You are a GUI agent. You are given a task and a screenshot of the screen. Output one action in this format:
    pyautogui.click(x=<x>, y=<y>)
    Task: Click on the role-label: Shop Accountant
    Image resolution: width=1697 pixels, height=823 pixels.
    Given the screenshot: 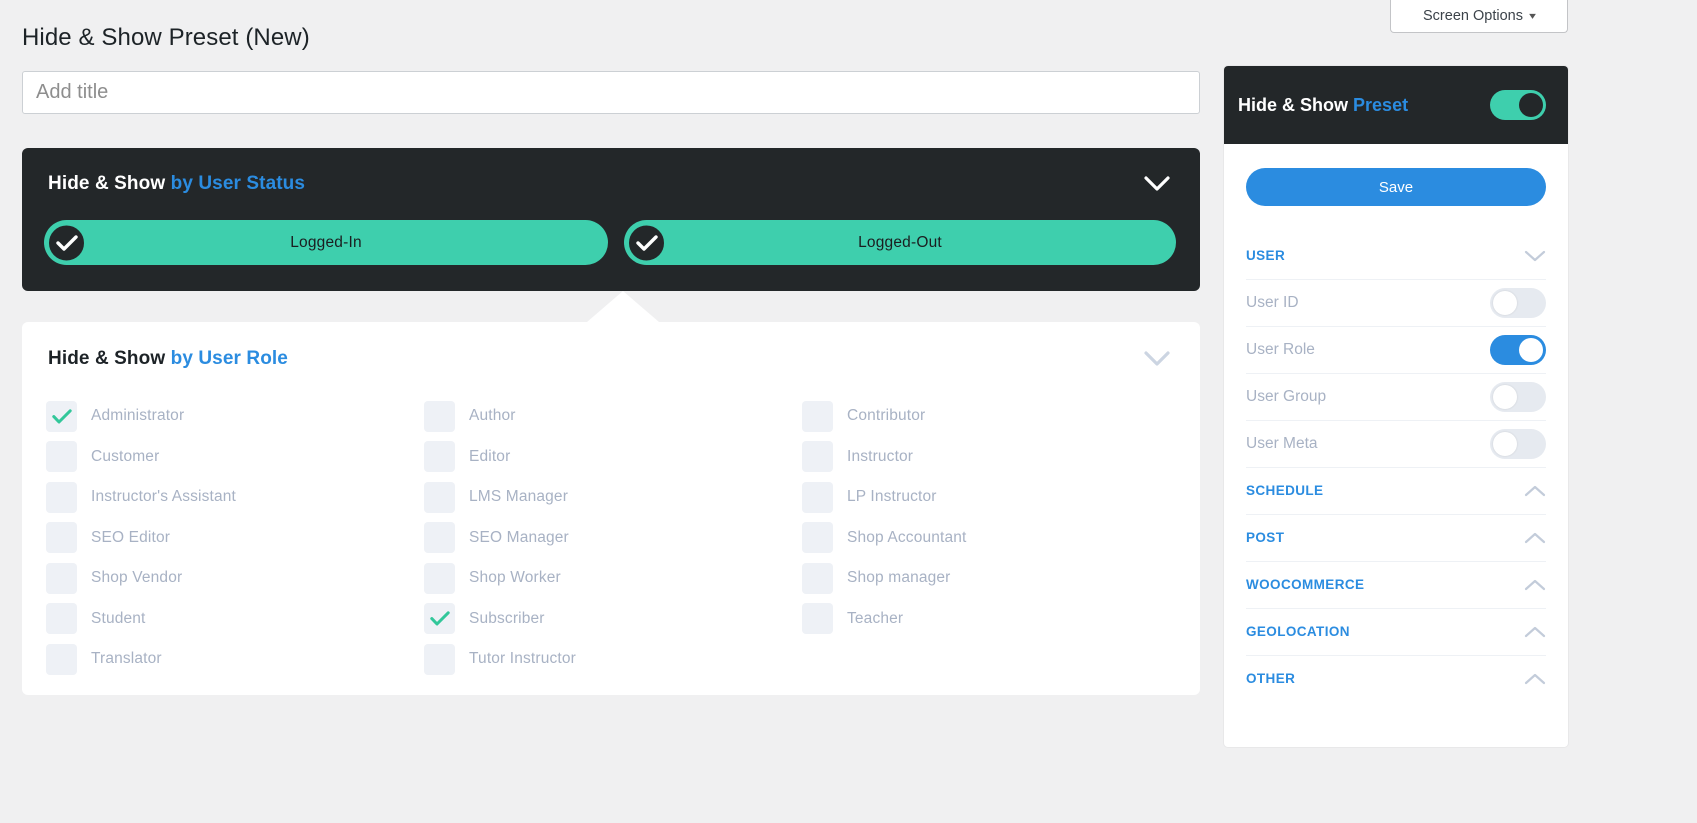 What is the action you would take?
    pyautogui.click(x=907, y=537)
    